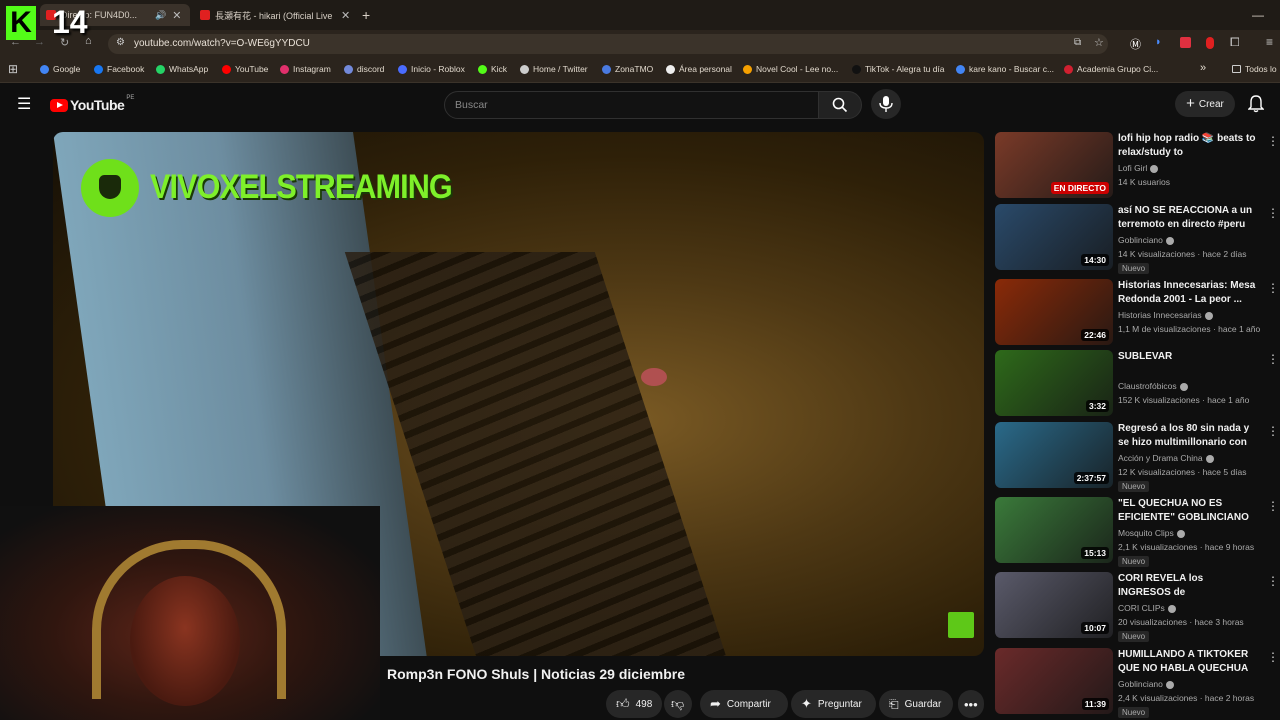 This screenshot has width=1280, height=720. Describe the element at coordinates (1187, 357) in the screenshot. I see `recommended-video-title: SUBLEVAR` at that location.